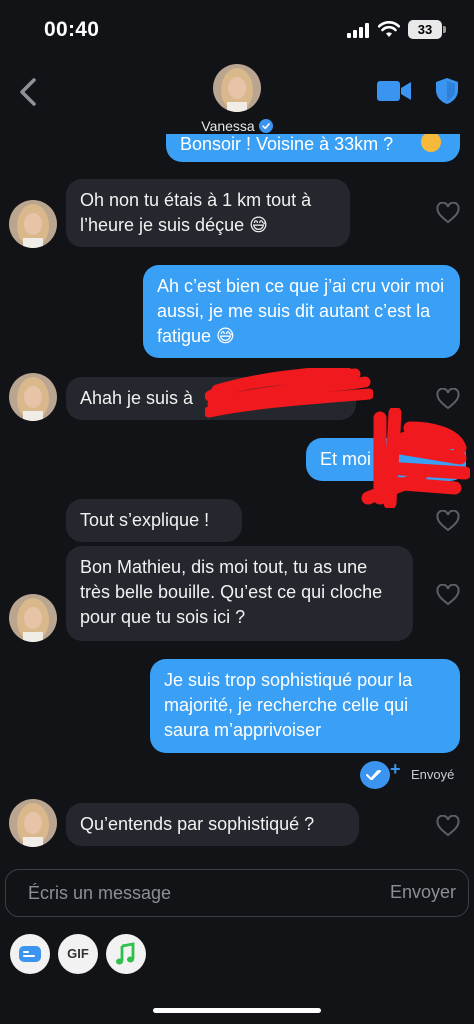  What do you see at coordinates (375, 775) in the screenshot?
I see `delivered-check-icon` at bounding box center [375, 775].